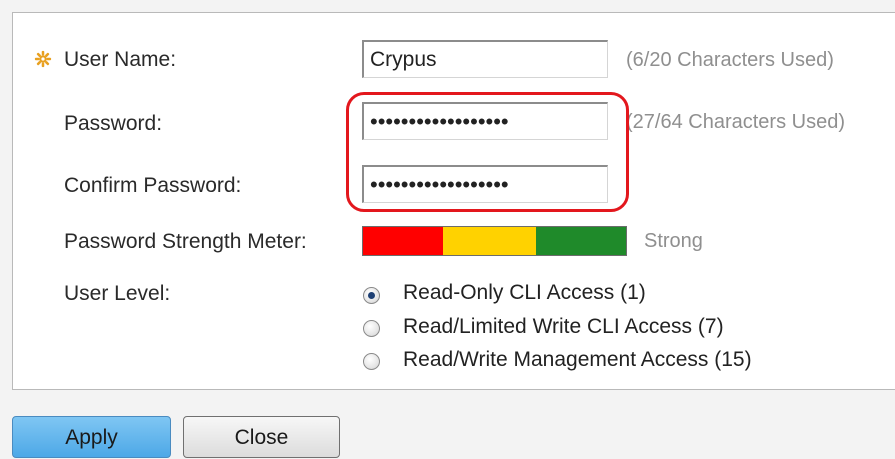 The image size is (895, 459). I want to click on username-label: User Name:, so click(120, 59).